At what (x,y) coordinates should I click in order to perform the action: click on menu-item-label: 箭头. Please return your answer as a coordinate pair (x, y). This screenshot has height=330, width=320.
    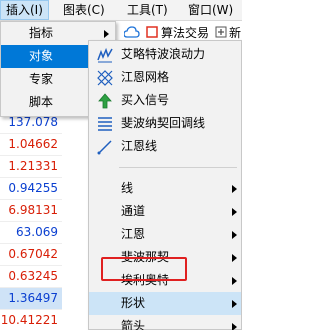
    Looking at the image, I should click on (133, 324).